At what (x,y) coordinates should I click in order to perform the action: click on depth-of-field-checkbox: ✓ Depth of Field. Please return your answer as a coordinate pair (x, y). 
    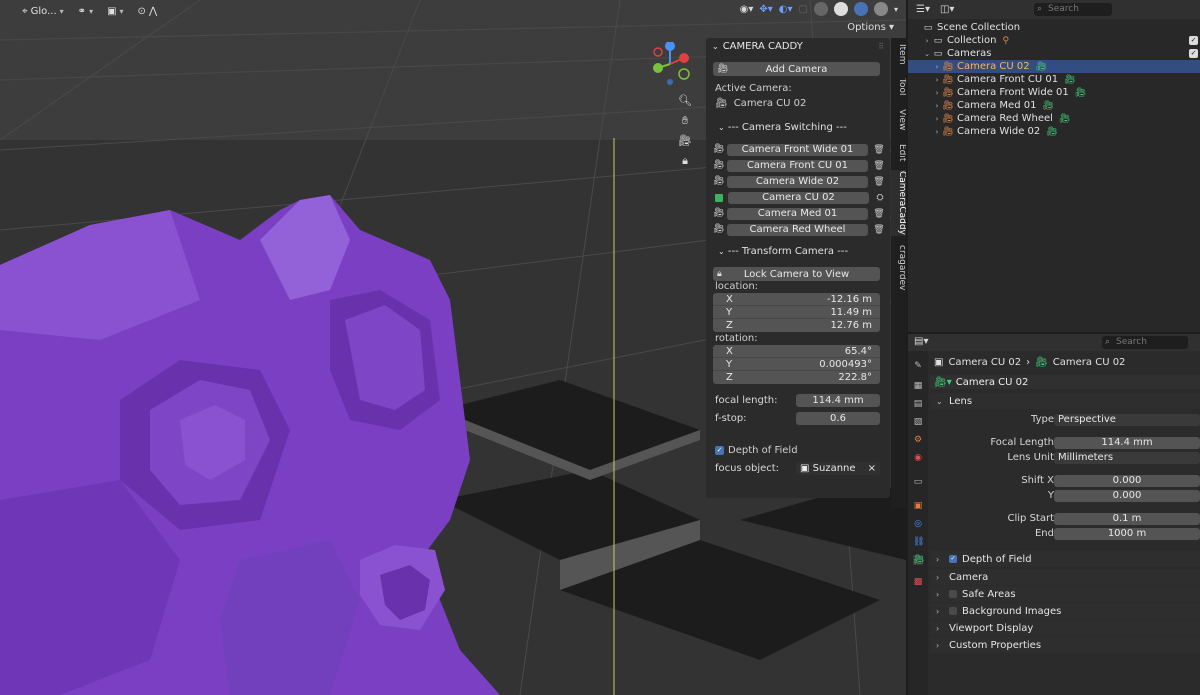
    Looking at the image, I should click on (756, 450).